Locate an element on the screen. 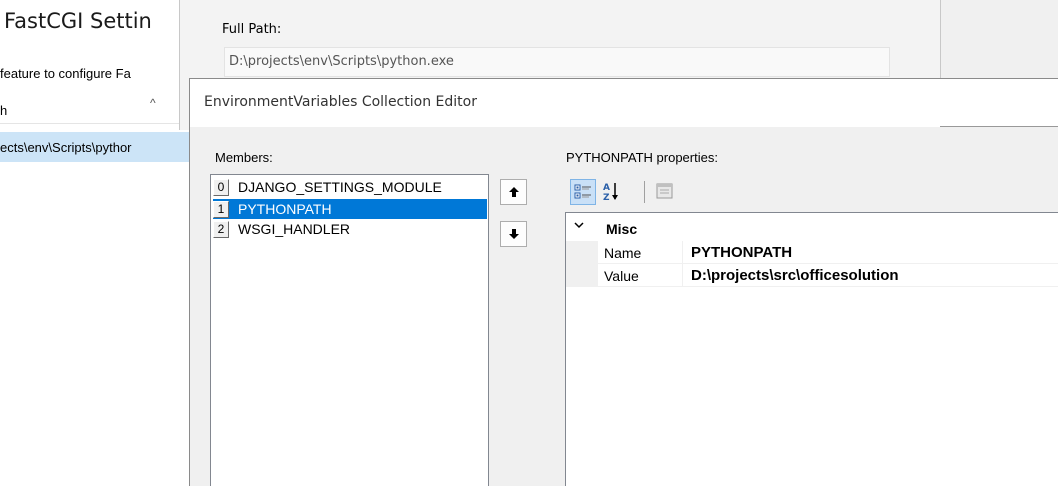 This screenshot has height=486, width=1058. categorized-button is located at coordinates (583, 192).